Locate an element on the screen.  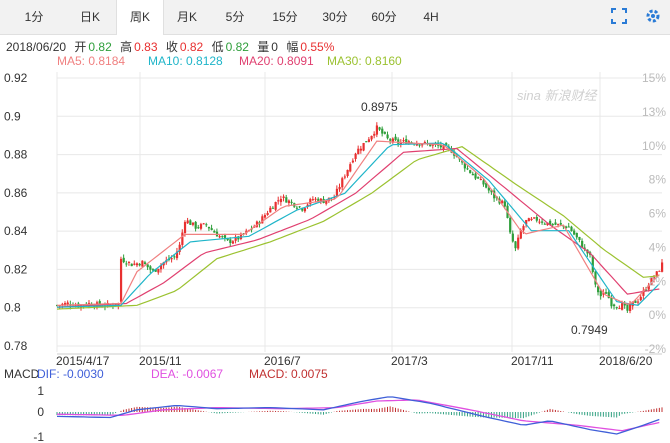
info-change: 幅 0.55% is located at coordinates (310, 47).